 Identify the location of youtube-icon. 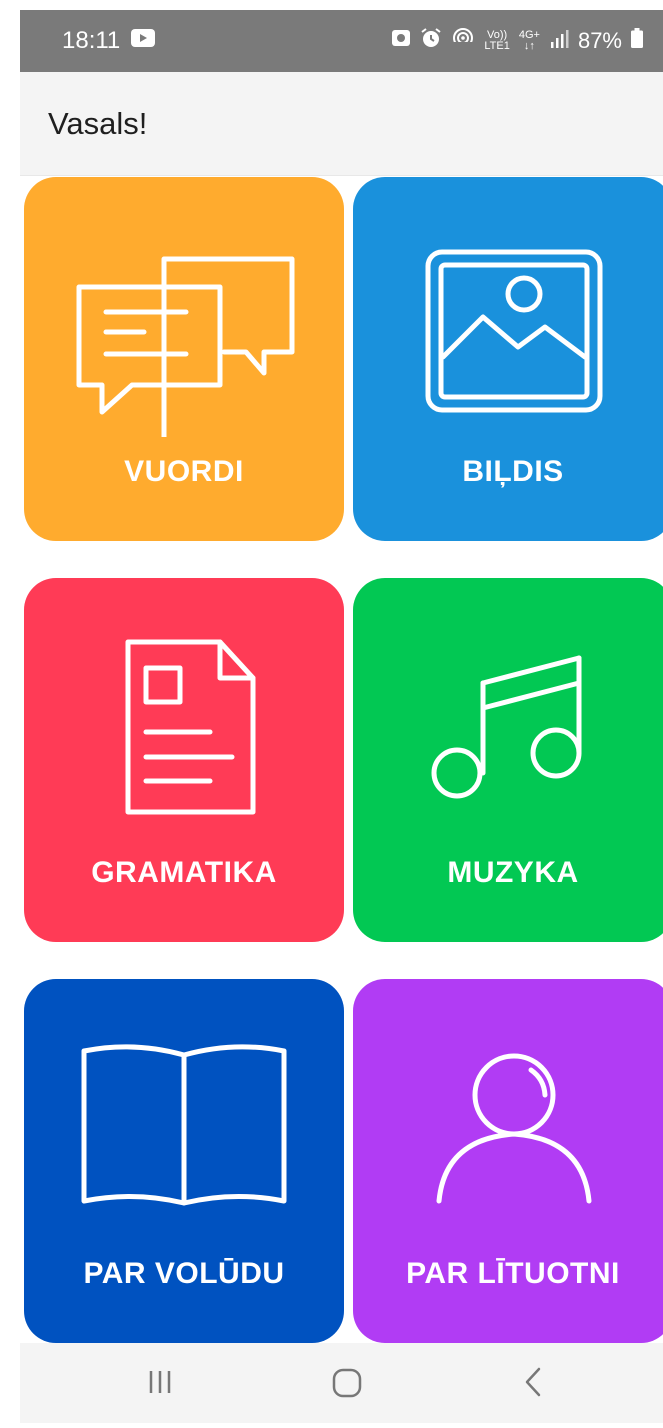
(143, 41).